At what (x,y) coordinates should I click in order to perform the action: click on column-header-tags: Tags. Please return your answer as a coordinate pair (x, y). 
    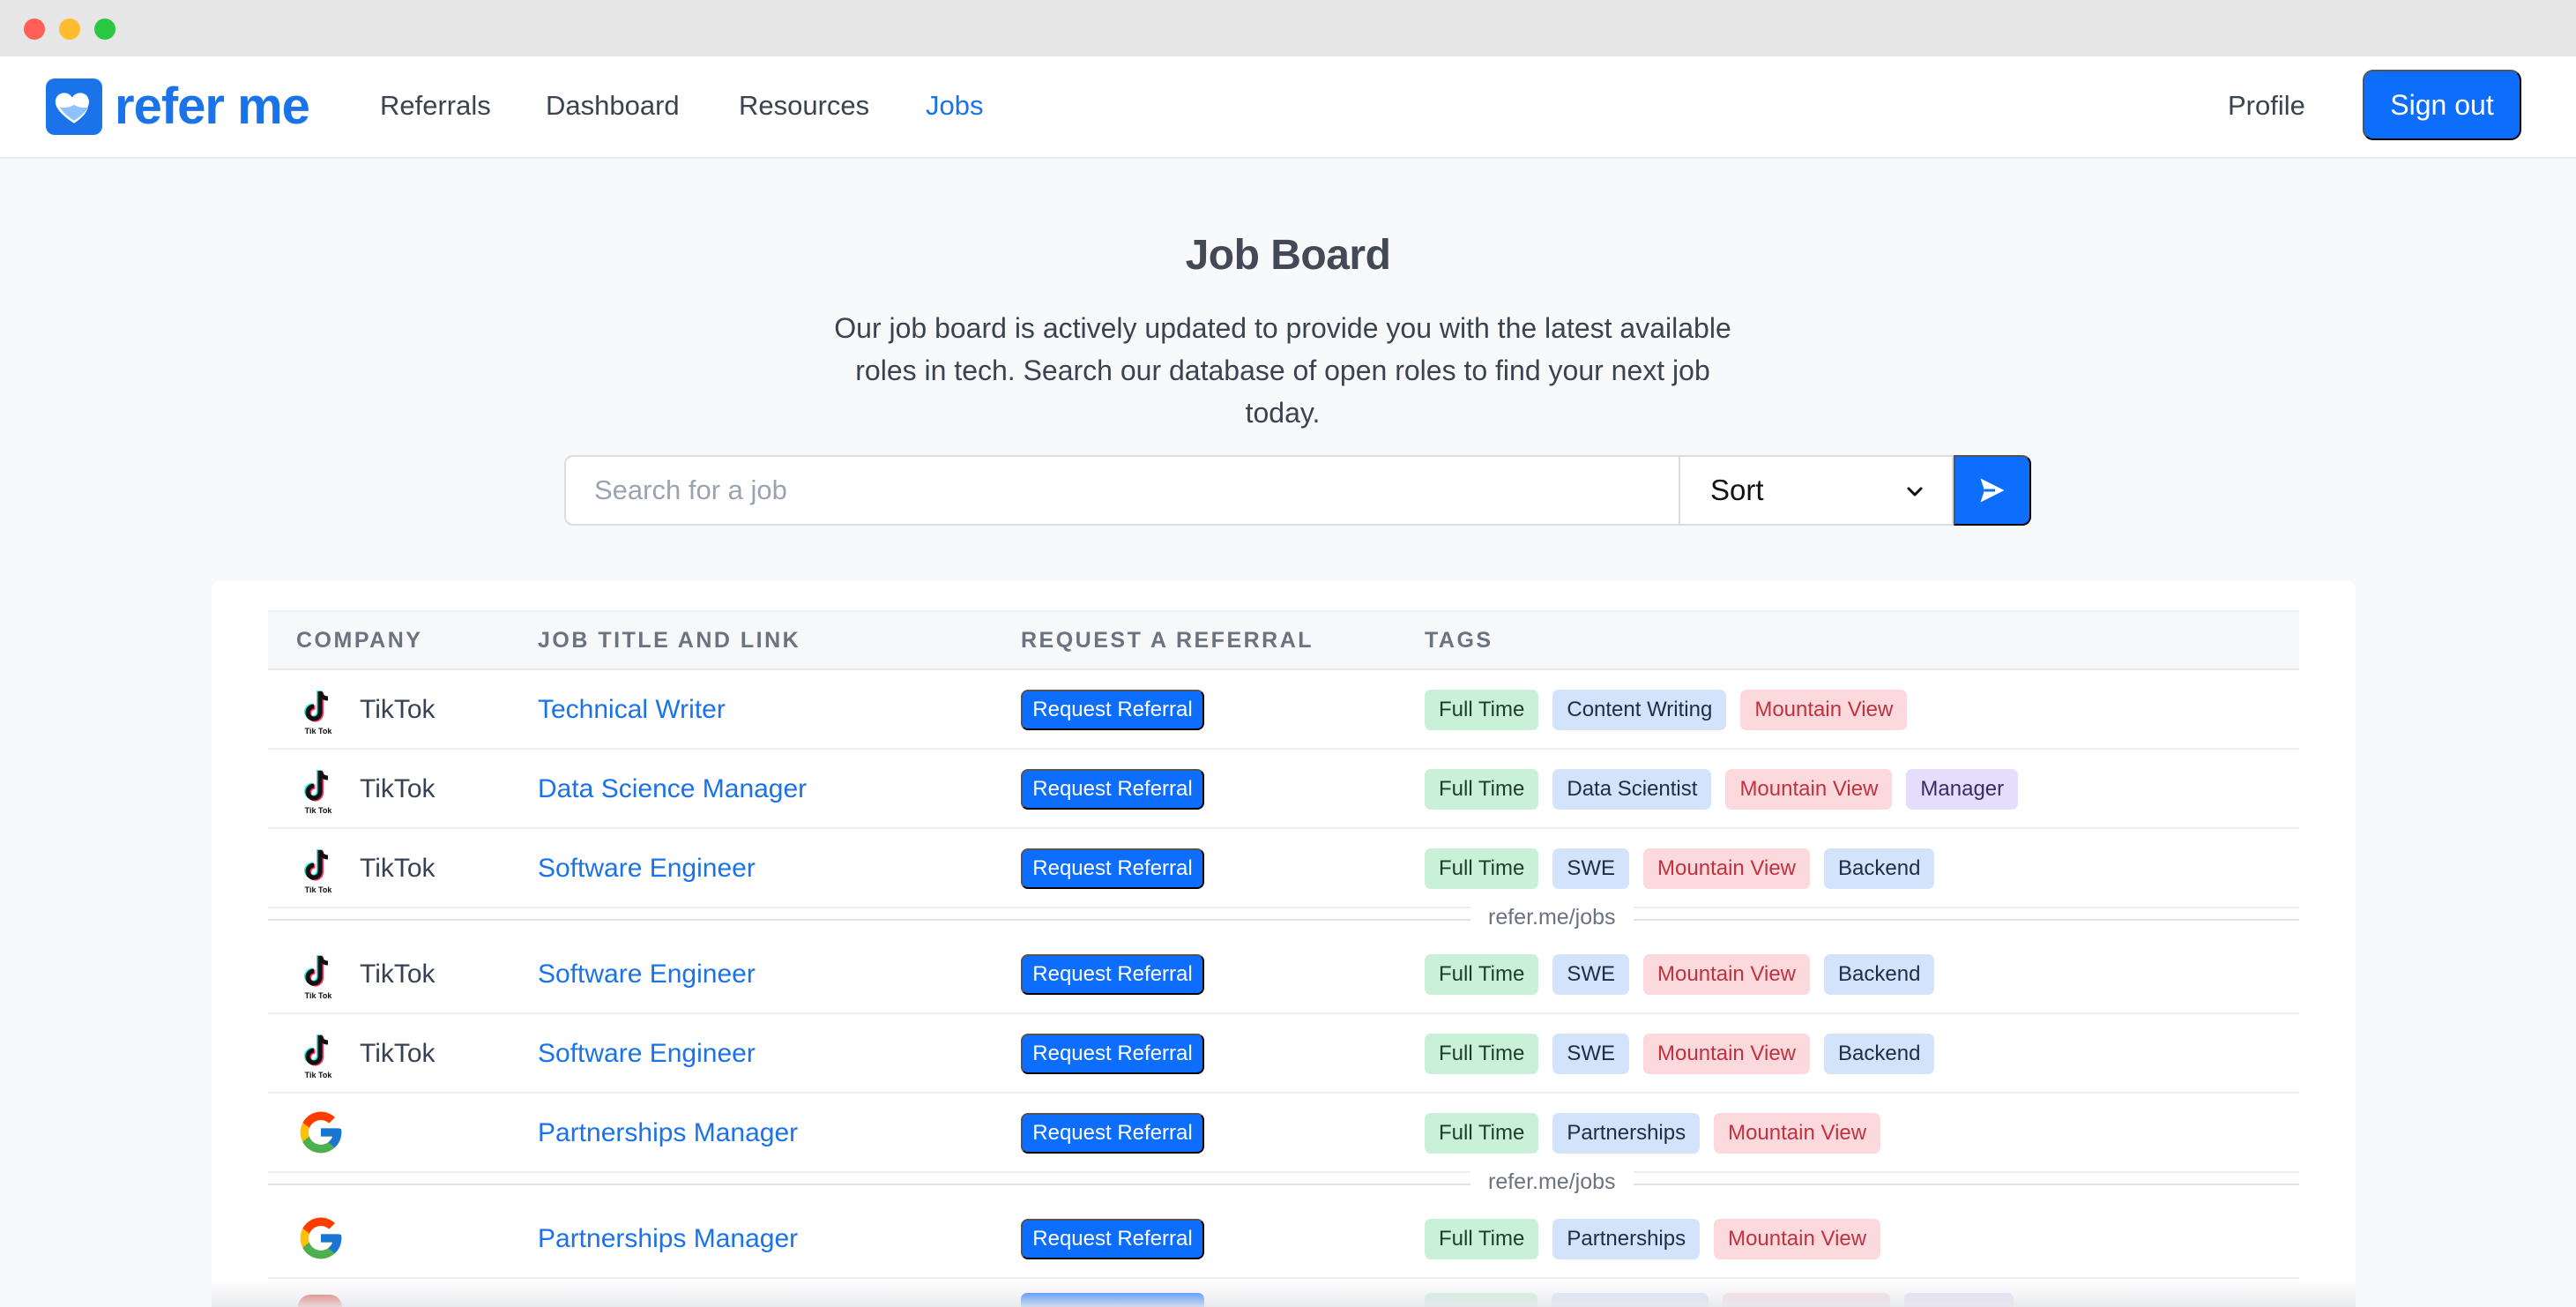
    Looking at the image, I should click on (1459, 640).